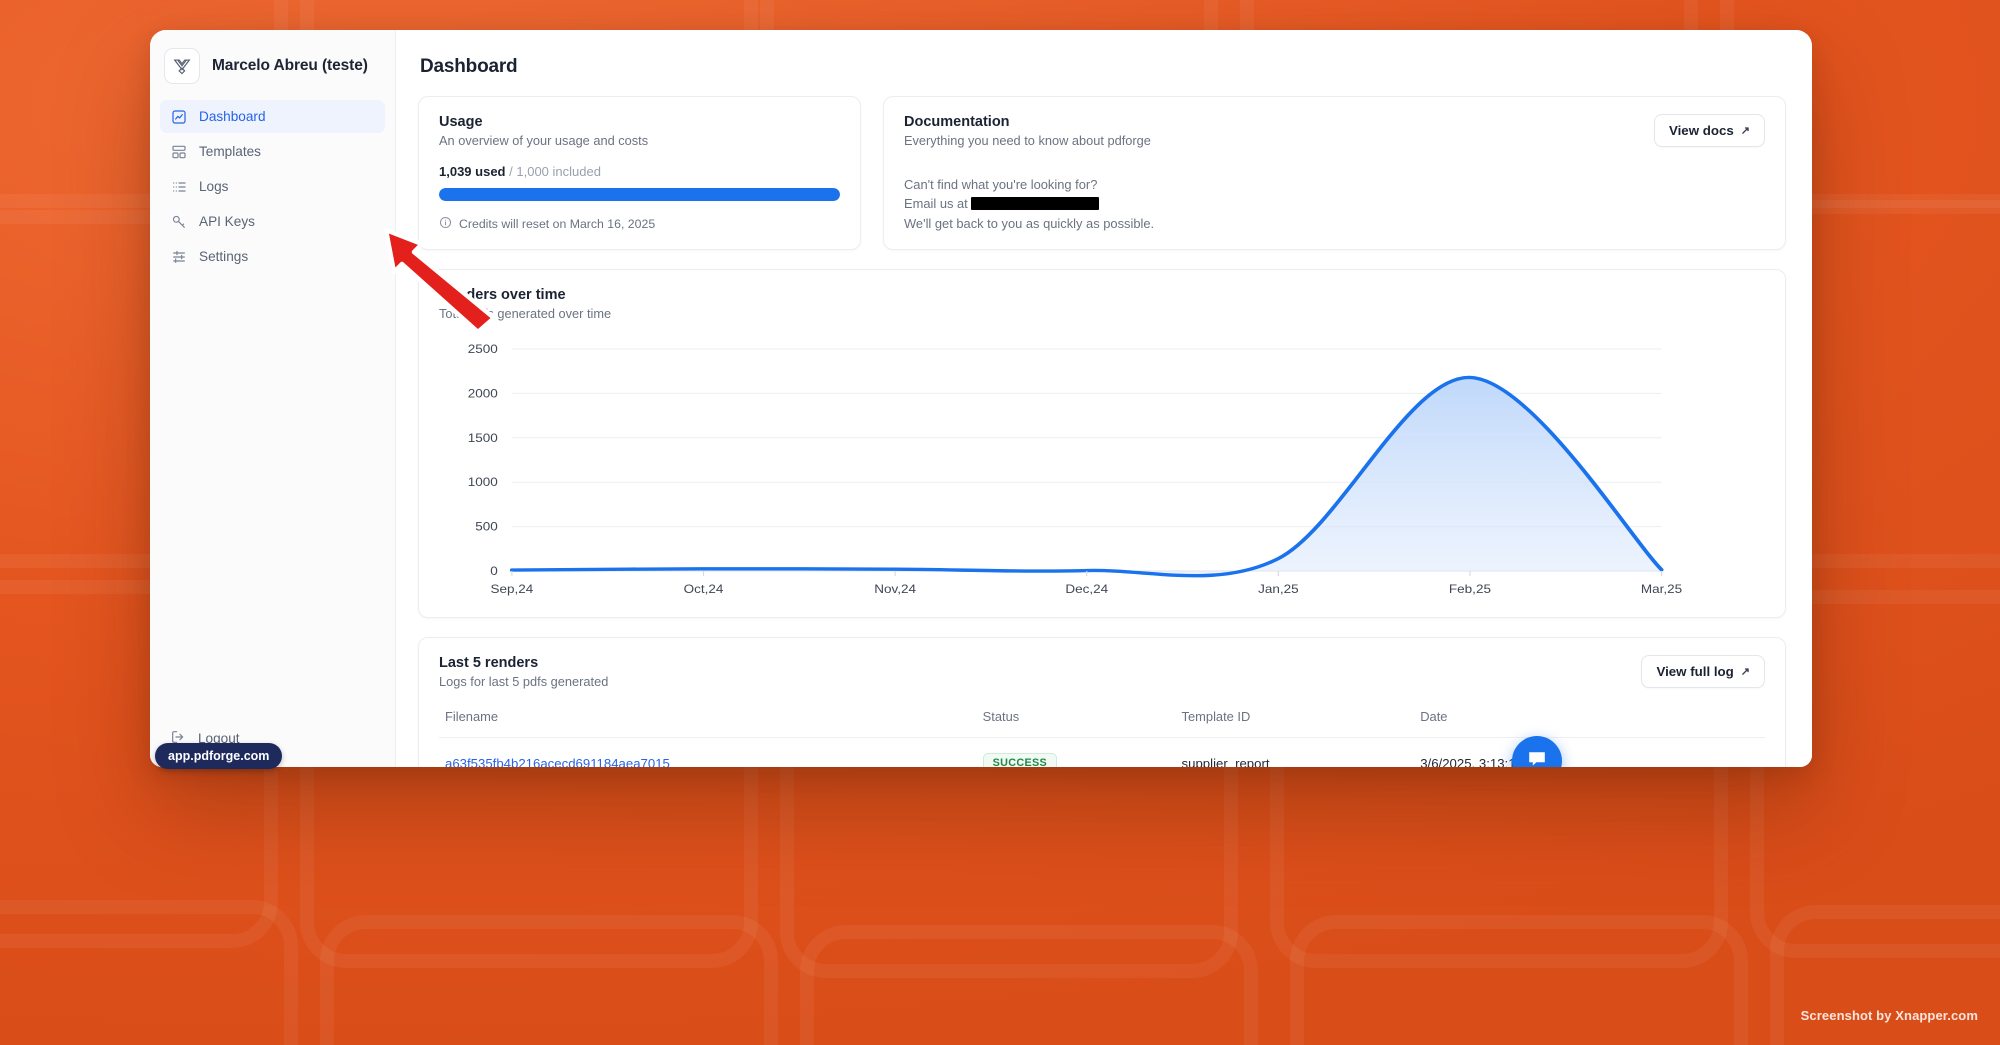 The image size is (2000, 1045). Describe the element at coordinates (483, 393) in the screenshot. I see `chart-y-tick-label: 2000` at that location.